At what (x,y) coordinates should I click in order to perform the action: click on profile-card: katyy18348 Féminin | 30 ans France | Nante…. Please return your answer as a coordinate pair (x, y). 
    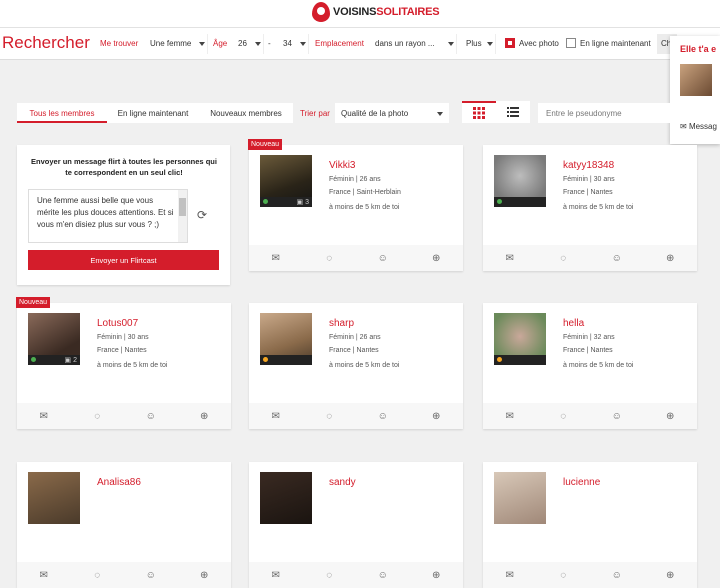
    Looking at the image, I should click on (590, 208).